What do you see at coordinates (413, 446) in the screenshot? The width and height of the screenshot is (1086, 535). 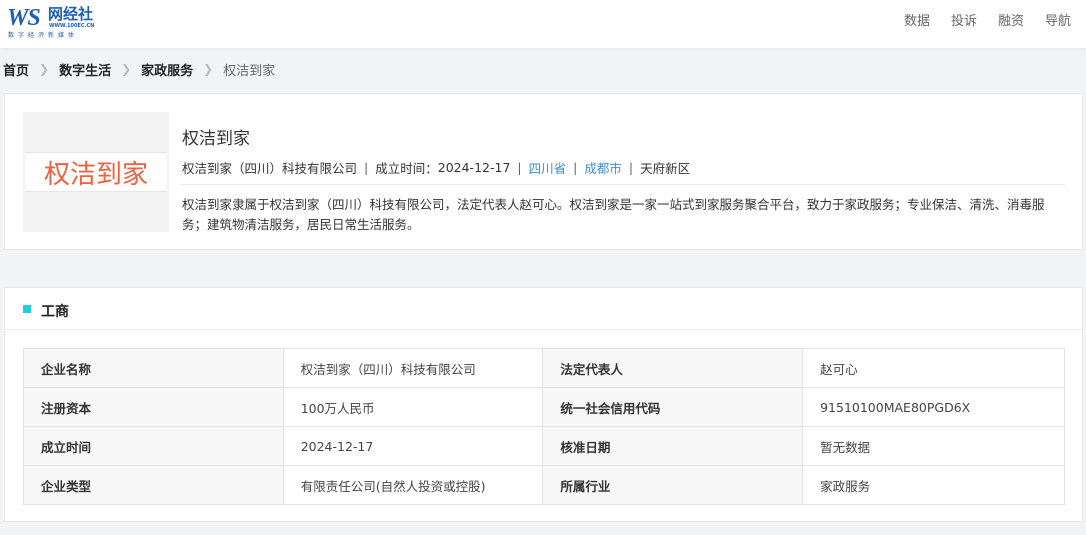 I see `field-value: 2024-12-17` at bounding box center [413, 446].